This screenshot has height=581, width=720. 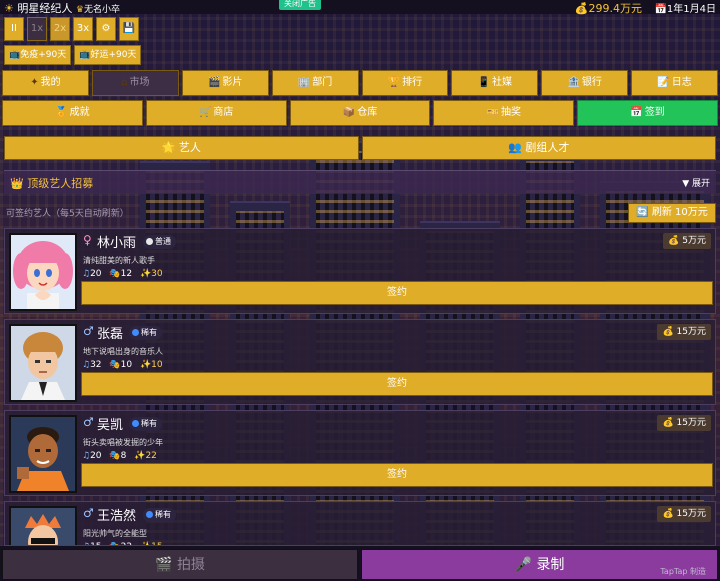 I want to click on home-icon: ⌂, so click(x=124, y=82).